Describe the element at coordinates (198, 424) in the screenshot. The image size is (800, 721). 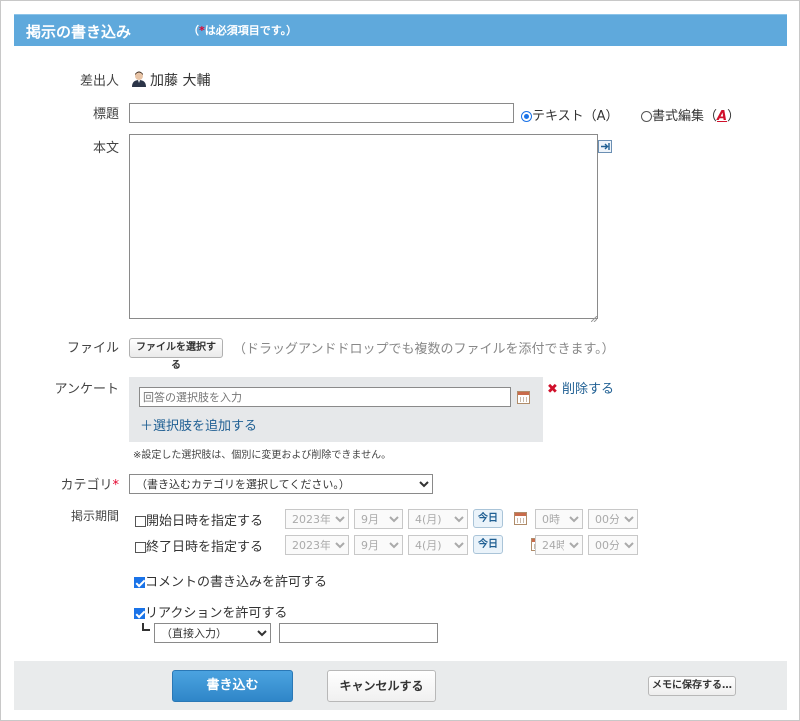
I see `add-choice-link: ＋選択肢を追加する` at that location.